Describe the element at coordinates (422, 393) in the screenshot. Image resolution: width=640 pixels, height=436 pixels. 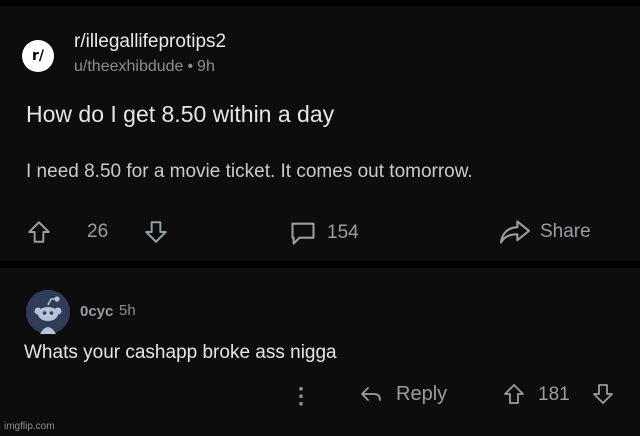
I see `reply-label: Reply` at that location.